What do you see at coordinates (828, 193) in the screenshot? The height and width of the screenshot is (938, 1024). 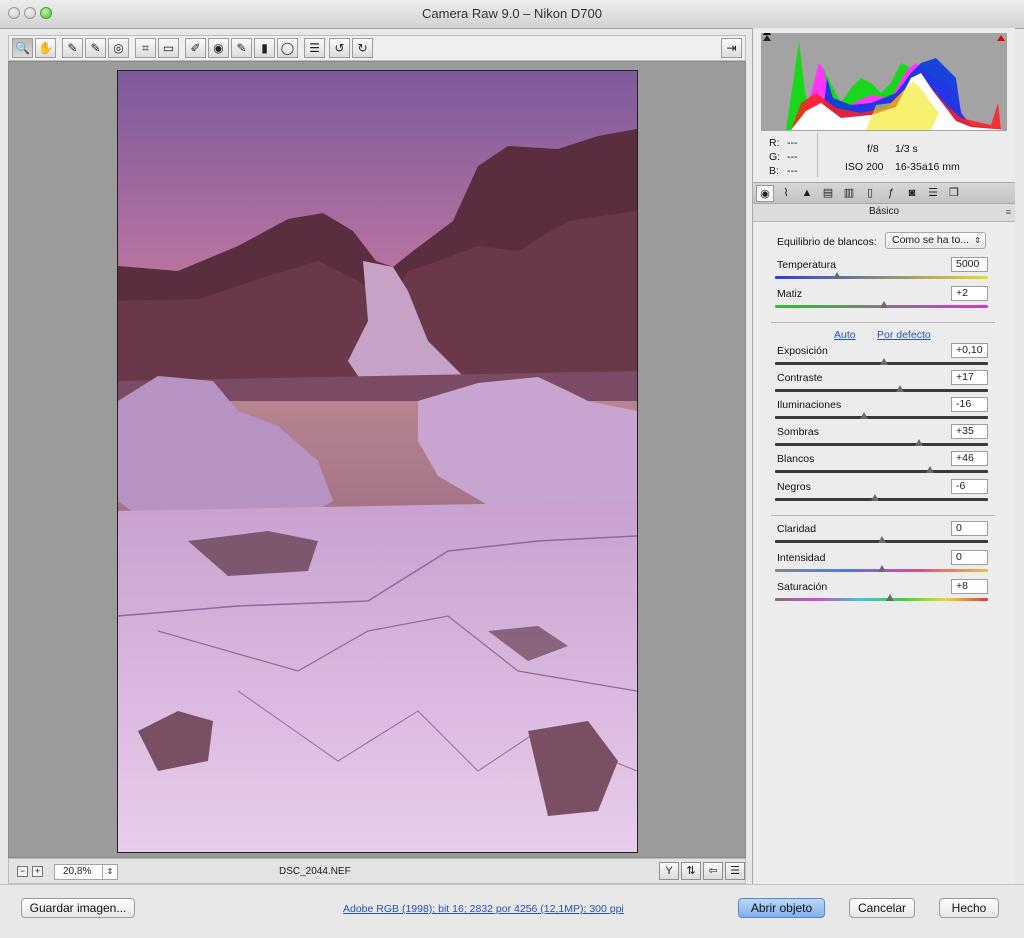 I see `hsl-tab-icon: ▤` at bounding box center [828, 193].